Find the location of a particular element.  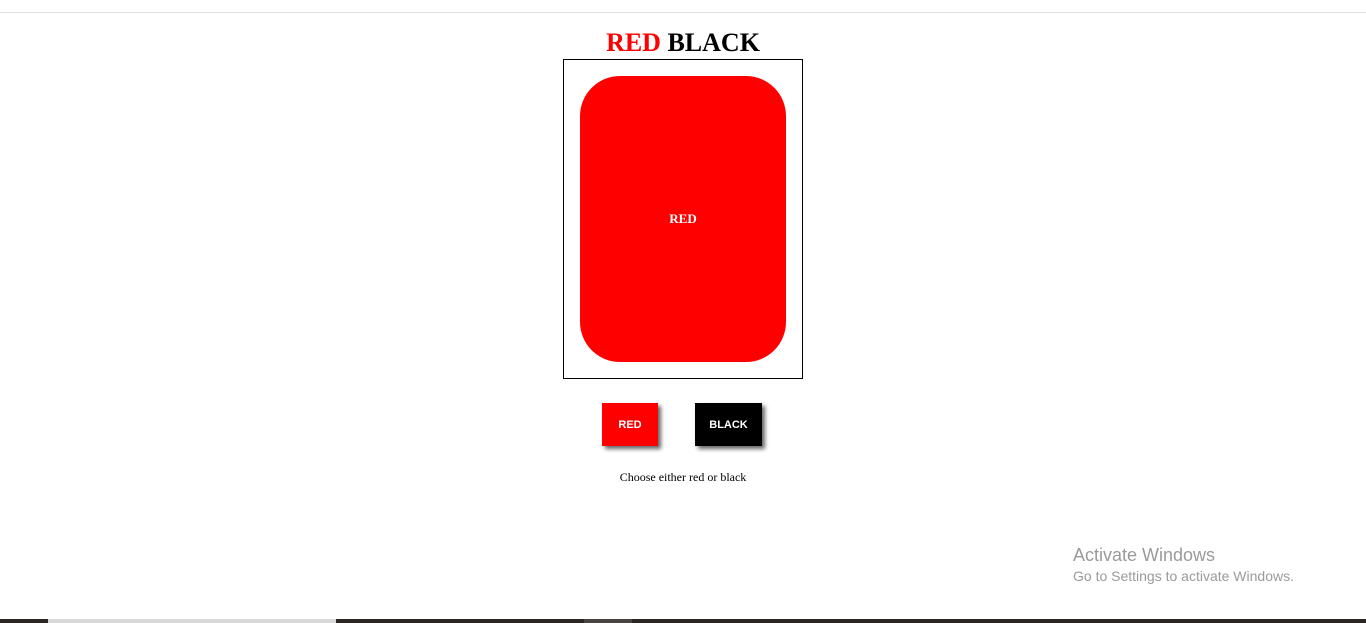

red-button: RED is located at coordinates (630, 424).